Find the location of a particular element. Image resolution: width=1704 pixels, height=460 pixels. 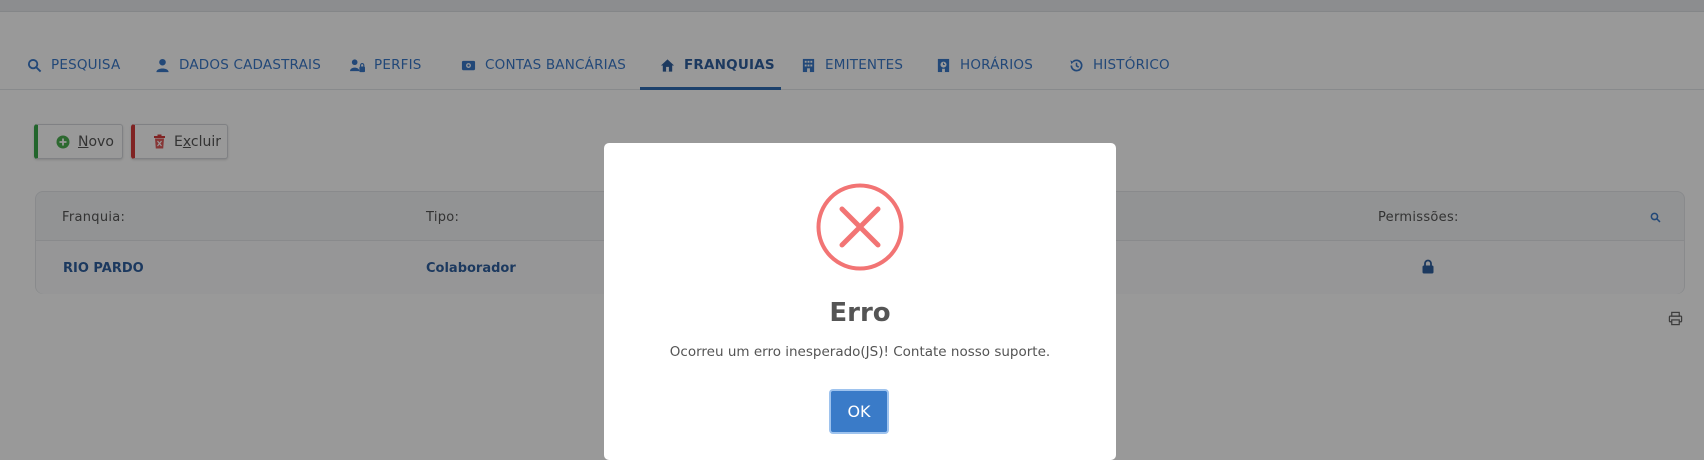

dialog-title: Erro is located at coordinates (860, 313).